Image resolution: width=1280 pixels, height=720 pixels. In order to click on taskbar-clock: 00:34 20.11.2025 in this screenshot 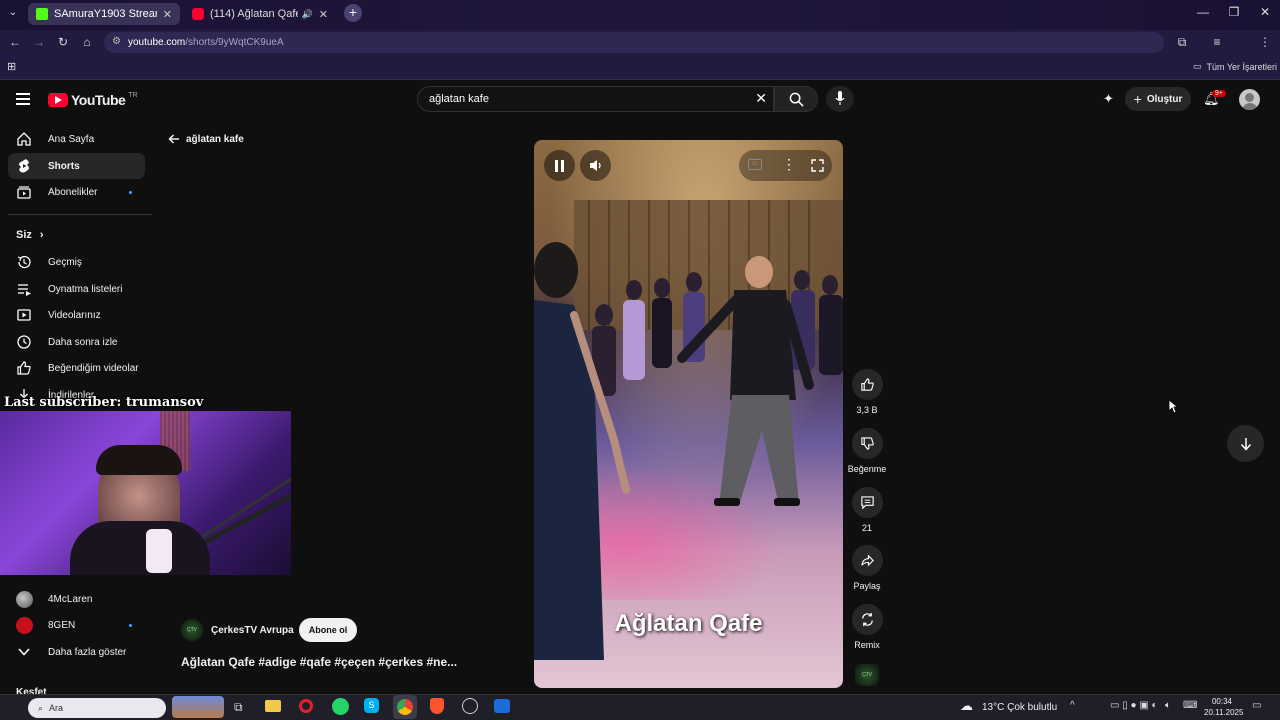, I will do `click(1223, 707)`.